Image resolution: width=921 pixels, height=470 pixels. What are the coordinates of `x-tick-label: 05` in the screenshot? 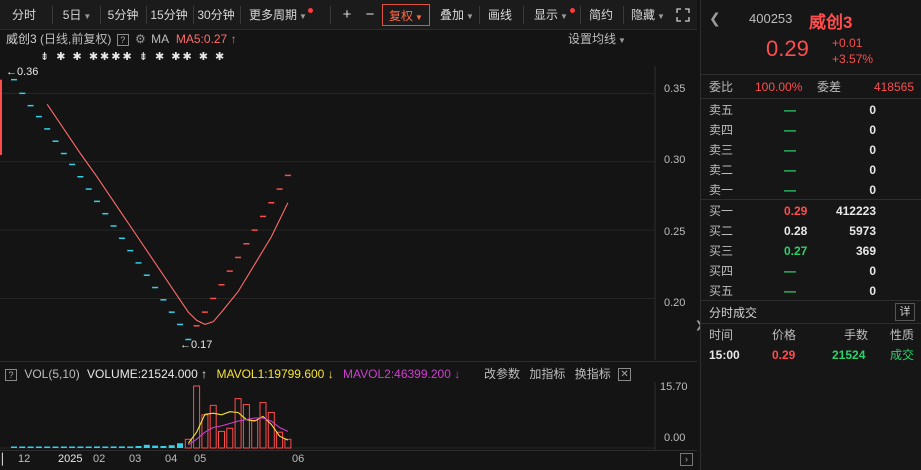 It's located at (200, 459).